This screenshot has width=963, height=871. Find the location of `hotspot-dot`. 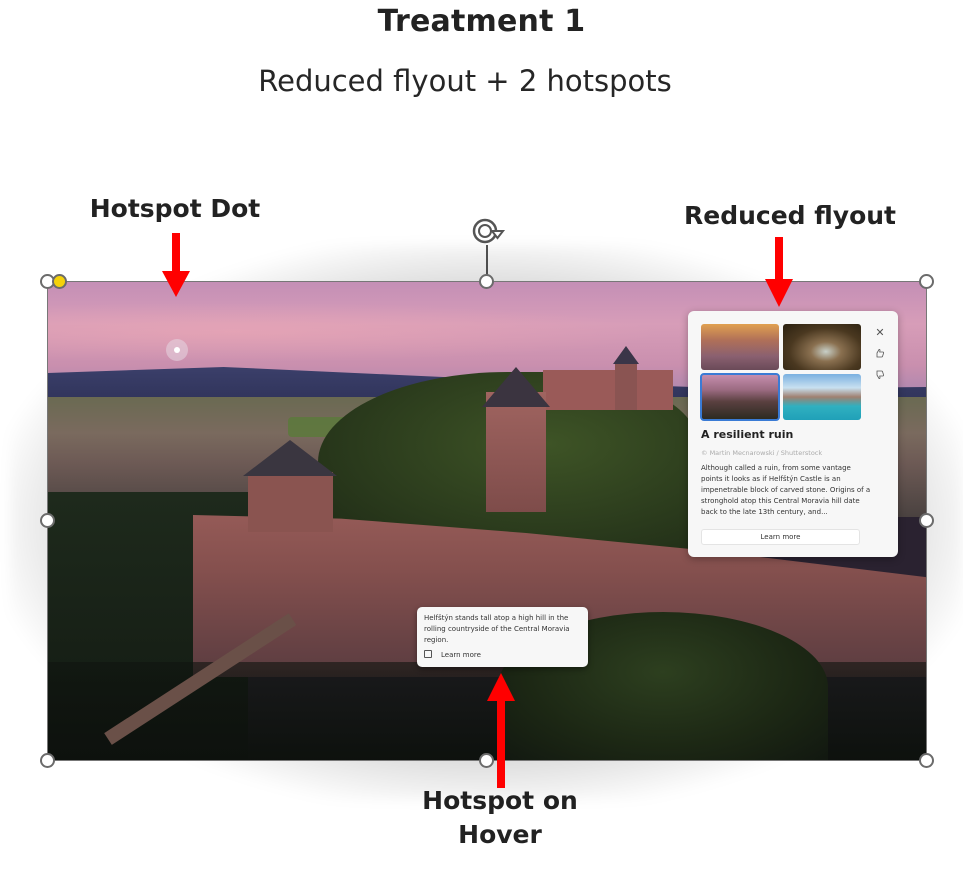

hotspot-dot is located at coordinates (177, 350).